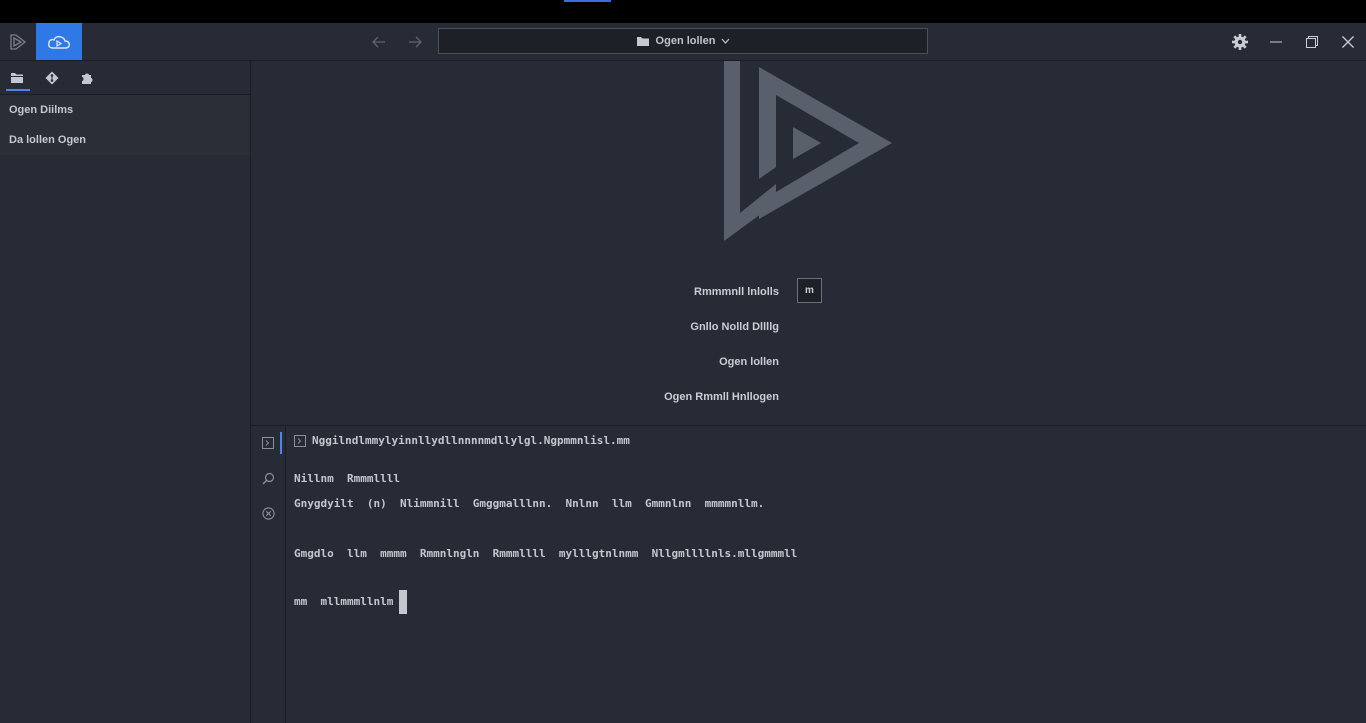  I want to click on back-arrow-icon, so click(379, 41).